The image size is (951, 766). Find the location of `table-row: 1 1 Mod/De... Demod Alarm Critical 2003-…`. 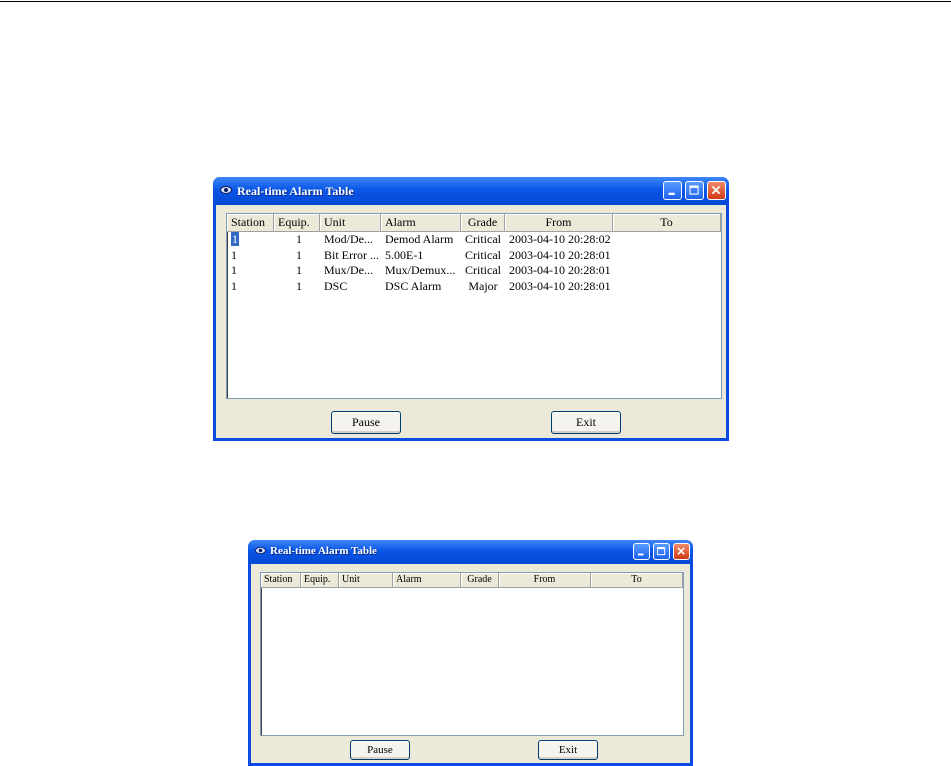

table-row: 1 1 Mod/De... Demod Alarm Critical 2003-… is located at coordinates (474, 240).